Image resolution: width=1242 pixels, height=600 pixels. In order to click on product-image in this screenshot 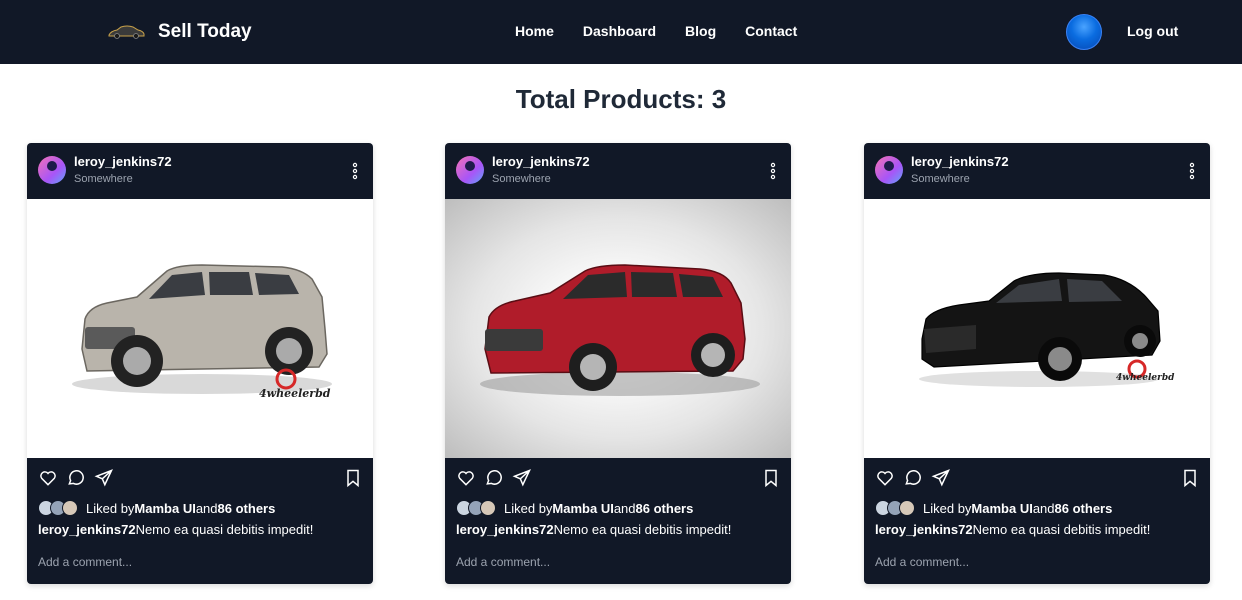, I will do `click(618, 328)`.